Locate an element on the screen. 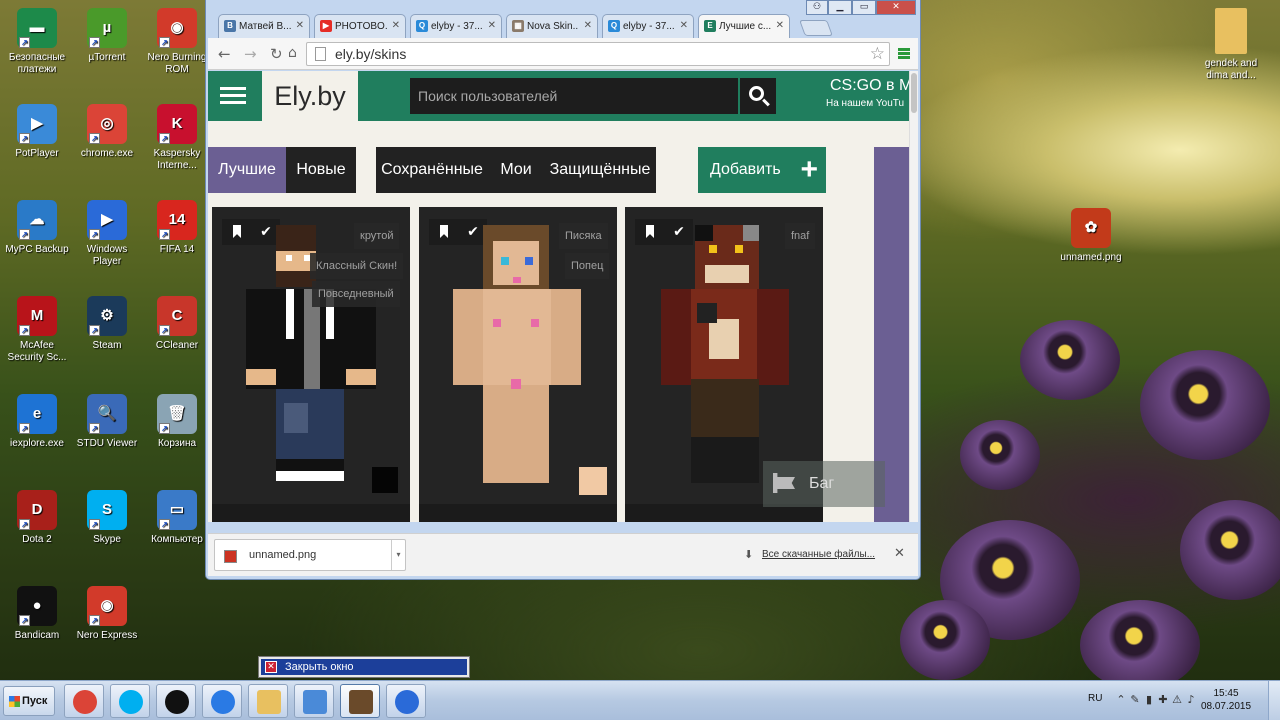  desktop-icon: 14 ↗ FIFA 14 is located at coordinates (177, 228).